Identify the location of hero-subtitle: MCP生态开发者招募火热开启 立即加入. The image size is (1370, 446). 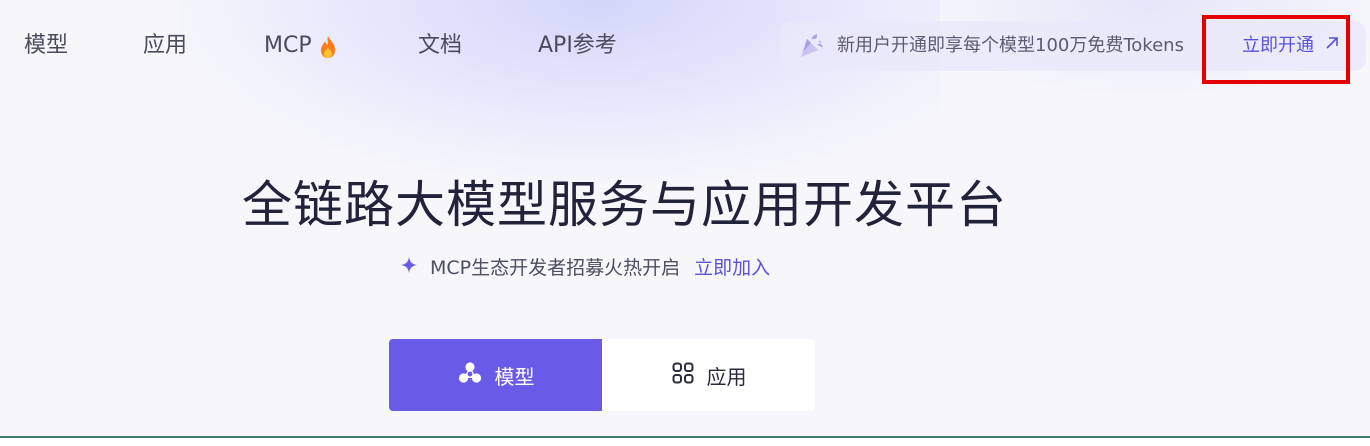
(585, 268).